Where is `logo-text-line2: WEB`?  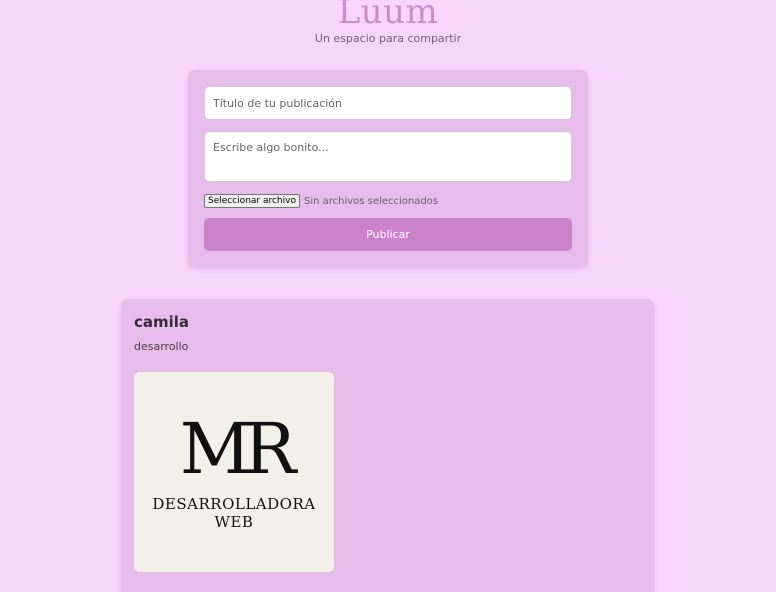
logo-text-line2: WEB is located at coordinates (234, 522).